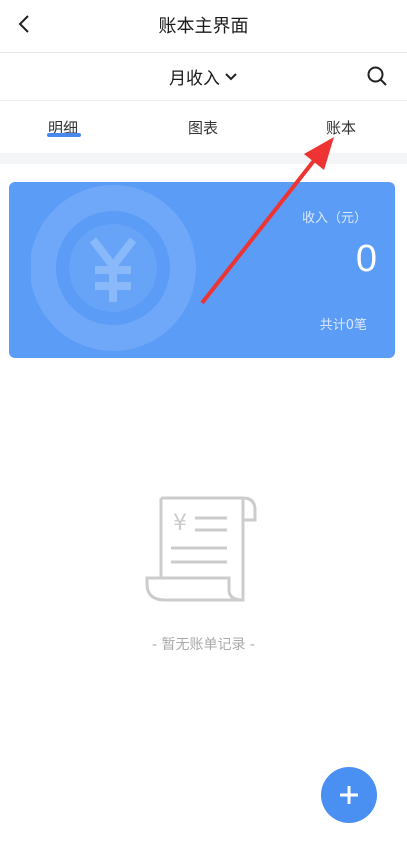 This screenshot has width=407, height=862. Describe the element at coordinates (203, 158) in the screenshot. I see `section-divider` at that location.